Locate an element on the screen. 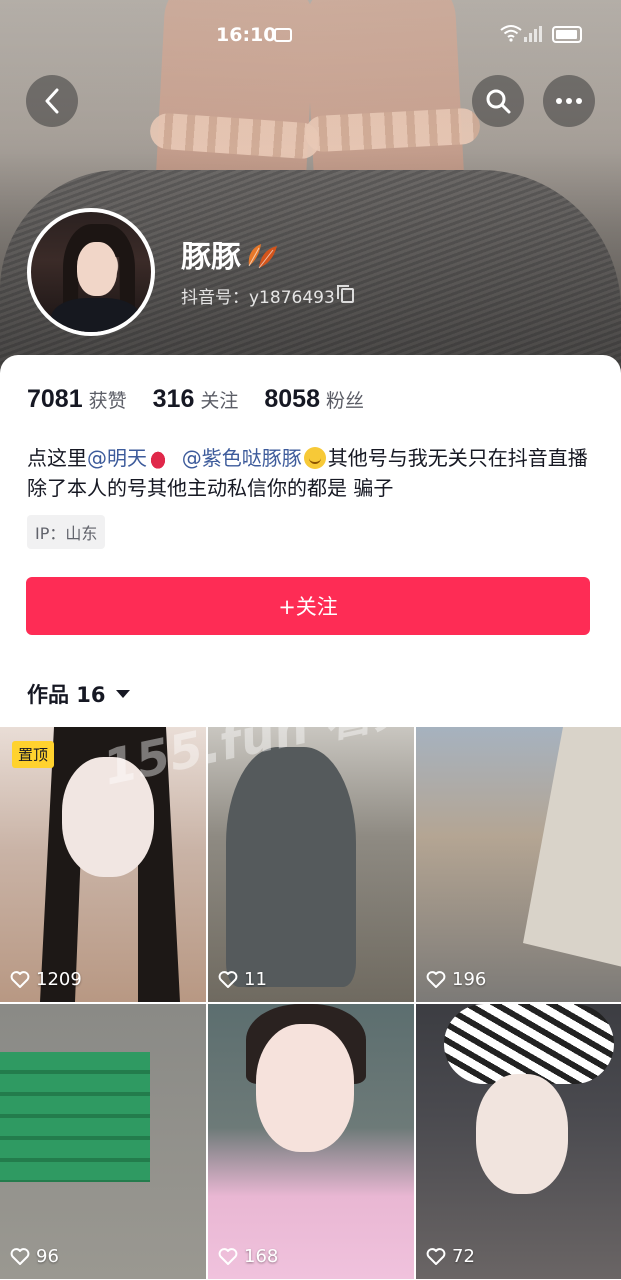 The height and width of the screenshot is (1280, 621). back-button is located at coordinates (52, 101).